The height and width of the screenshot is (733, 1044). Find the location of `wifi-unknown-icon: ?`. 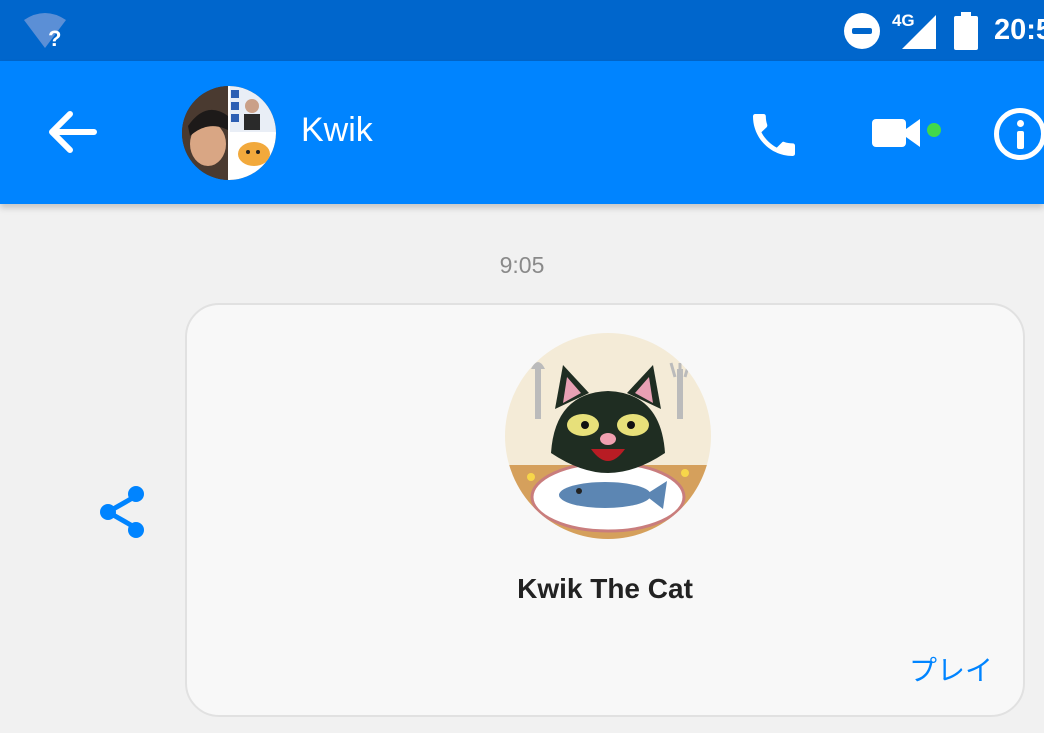

wifi-unknown-icon: ? is located at coordinates (45, 31).